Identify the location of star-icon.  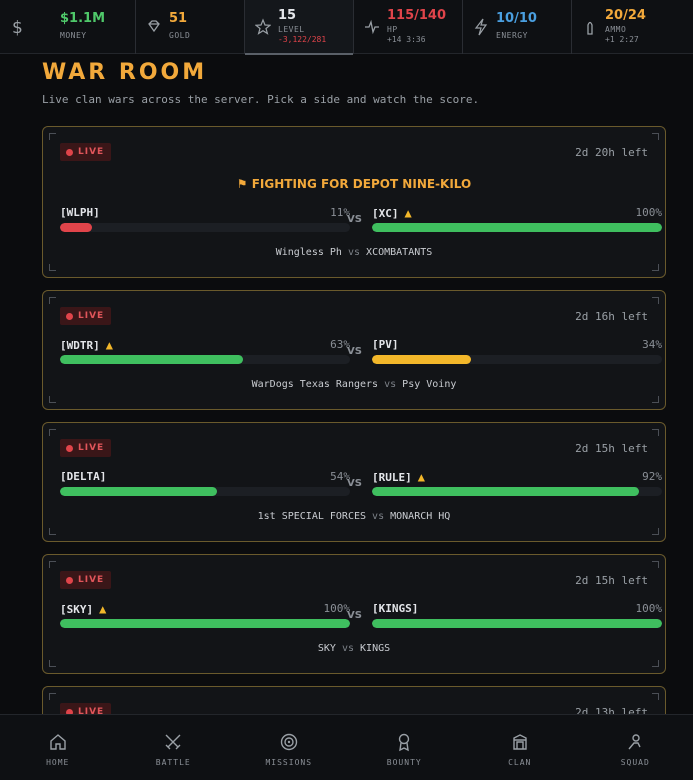
(263, 26).